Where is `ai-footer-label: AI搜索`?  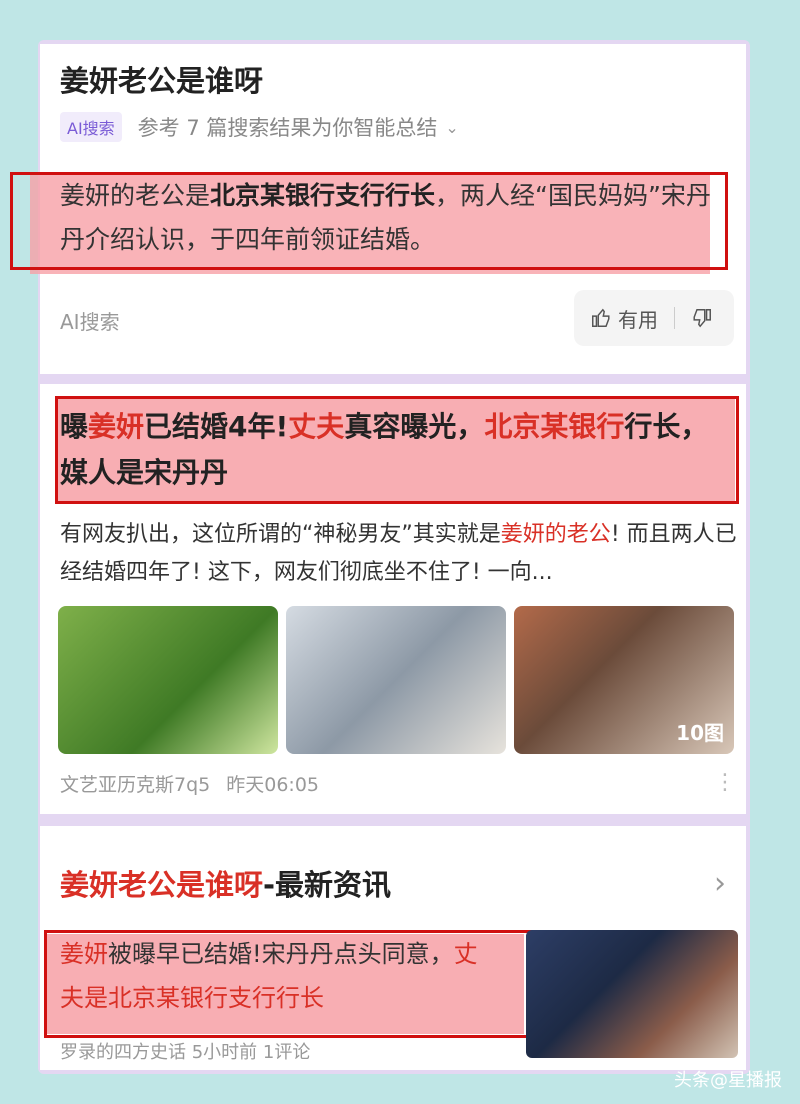 ai-footer-label: AI搜索 is located at coordinates (90, 322).